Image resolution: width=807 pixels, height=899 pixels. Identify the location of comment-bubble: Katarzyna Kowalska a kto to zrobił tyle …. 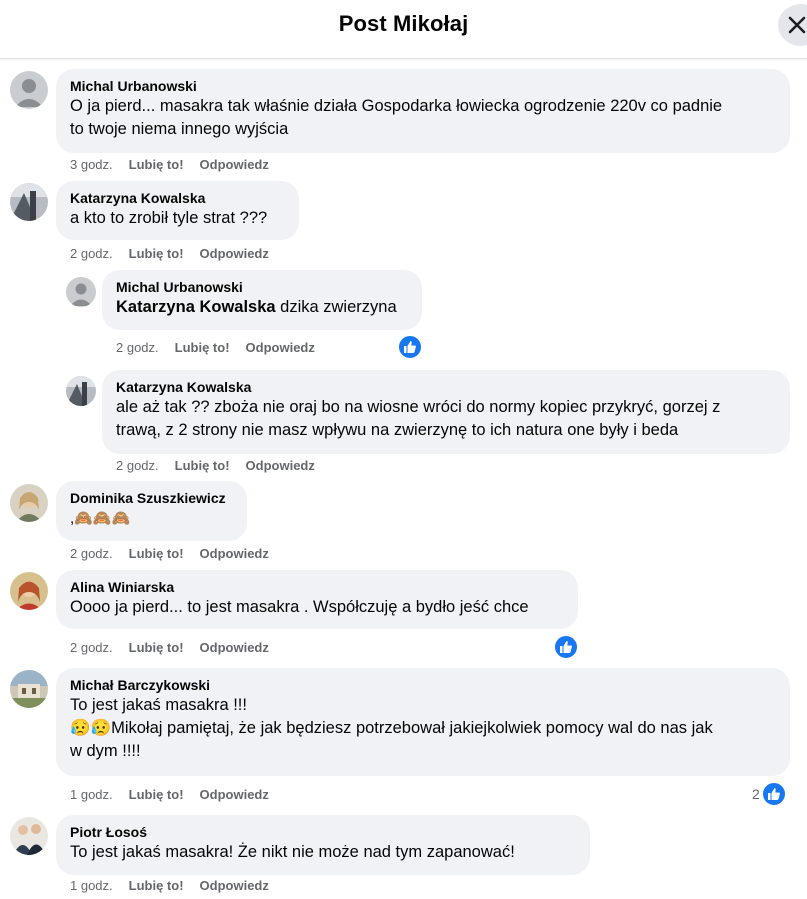
(177, 210).